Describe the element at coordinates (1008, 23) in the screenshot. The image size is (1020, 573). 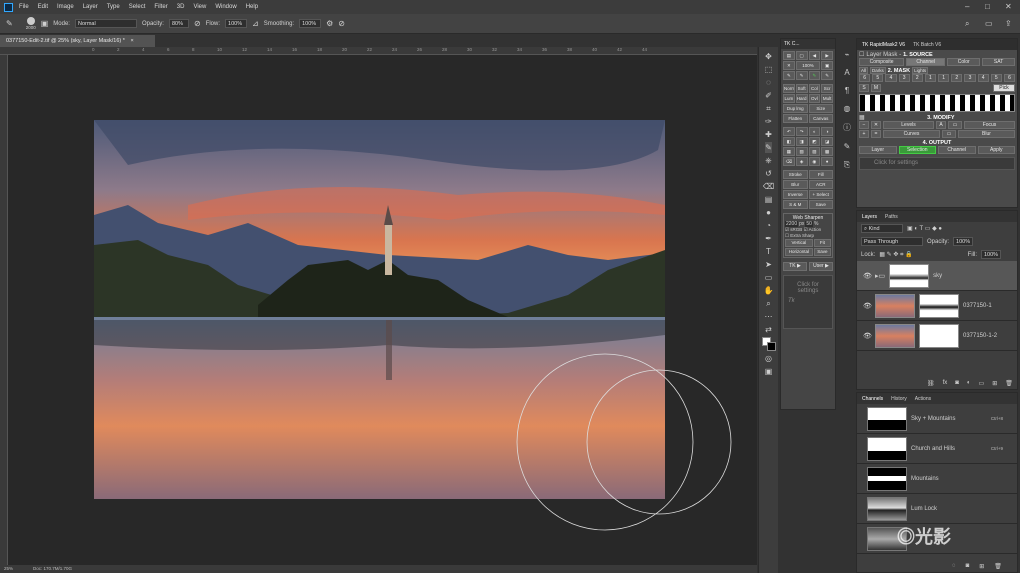
I see `share-icon: ⇪` at that location.